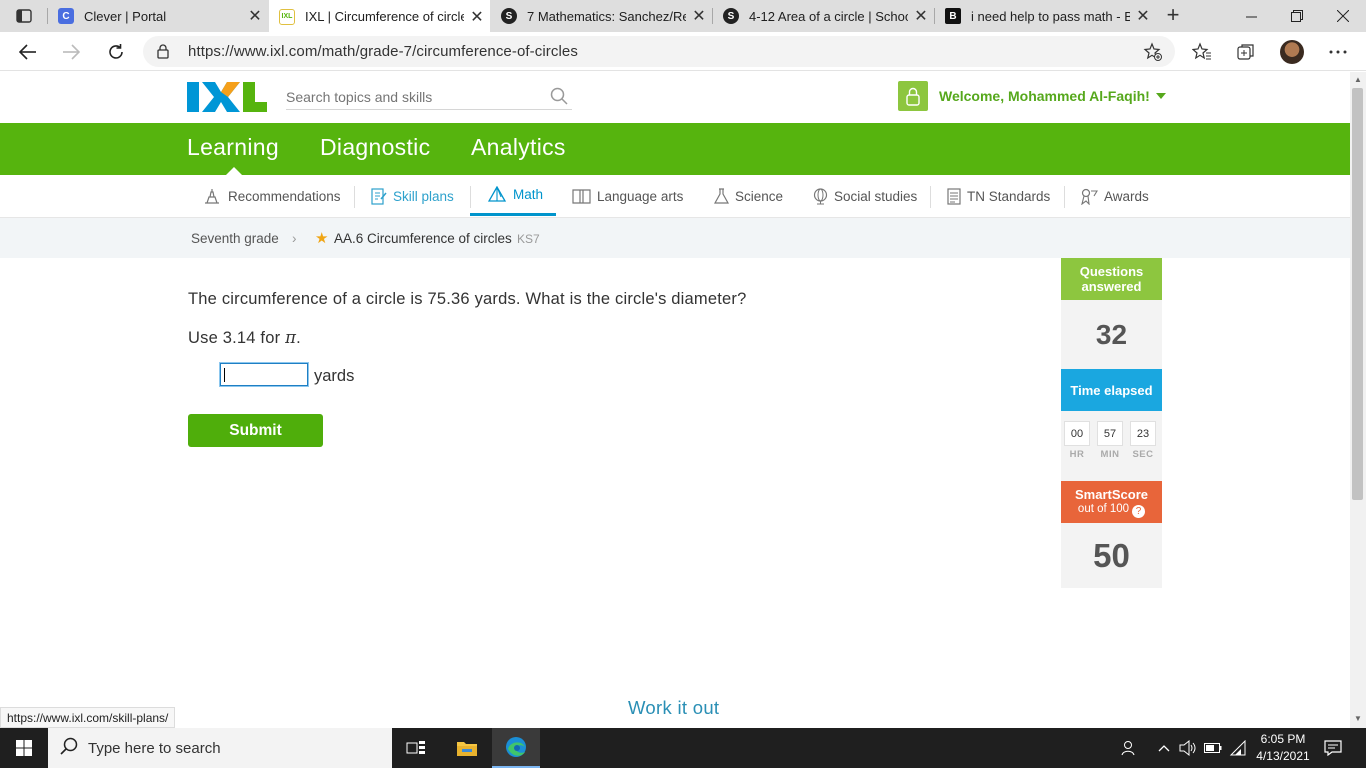  What do you see at coordinates (1283, 739) in the screenshot?
I see `clock-time: 6:05 PM` at bounding box center [1283, 739].